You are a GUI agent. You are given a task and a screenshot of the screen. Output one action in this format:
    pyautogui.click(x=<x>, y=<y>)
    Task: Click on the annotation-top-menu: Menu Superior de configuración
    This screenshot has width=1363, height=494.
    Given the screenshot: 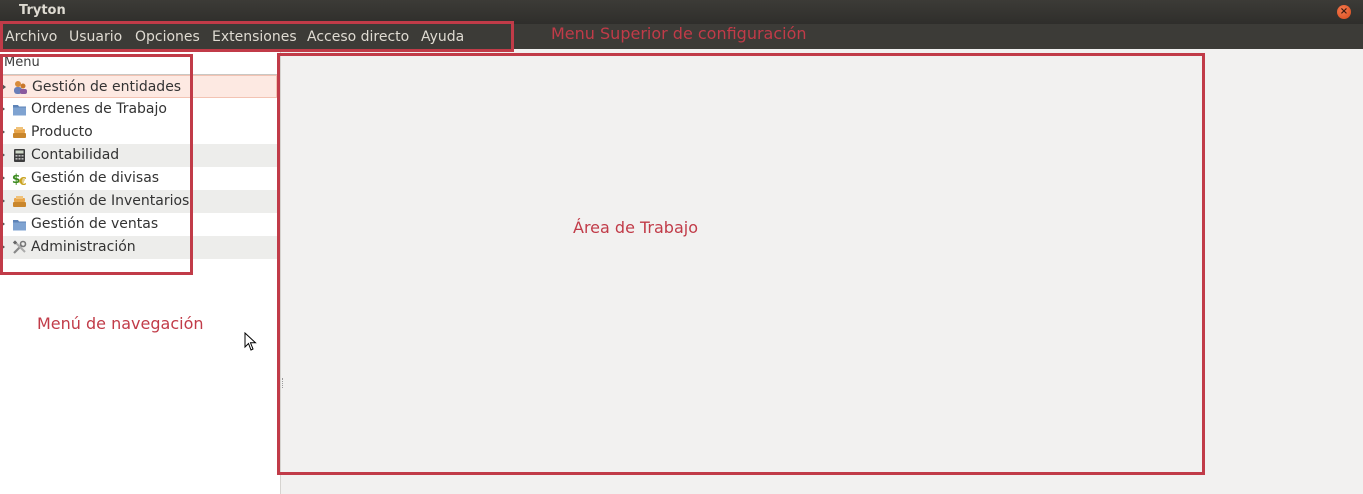 What is the action you would take?
    pyautogui.click(x=679, y=33)
    